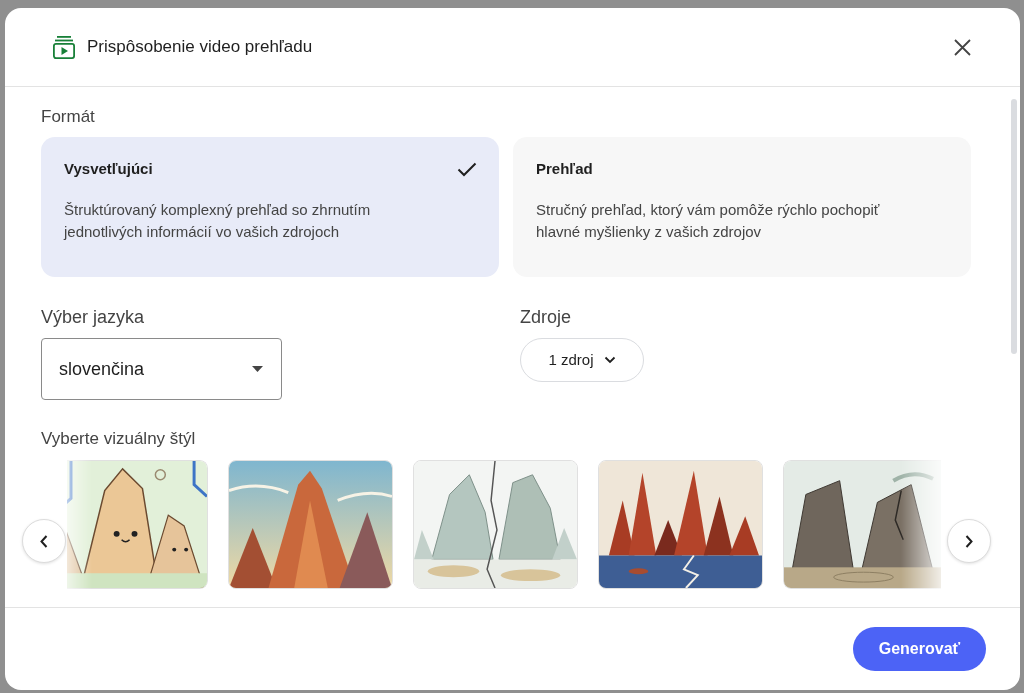  What do you see at coordinates (257, 369) in the screenshot?
I see `caret-icon` at bounding box center [257, 369].